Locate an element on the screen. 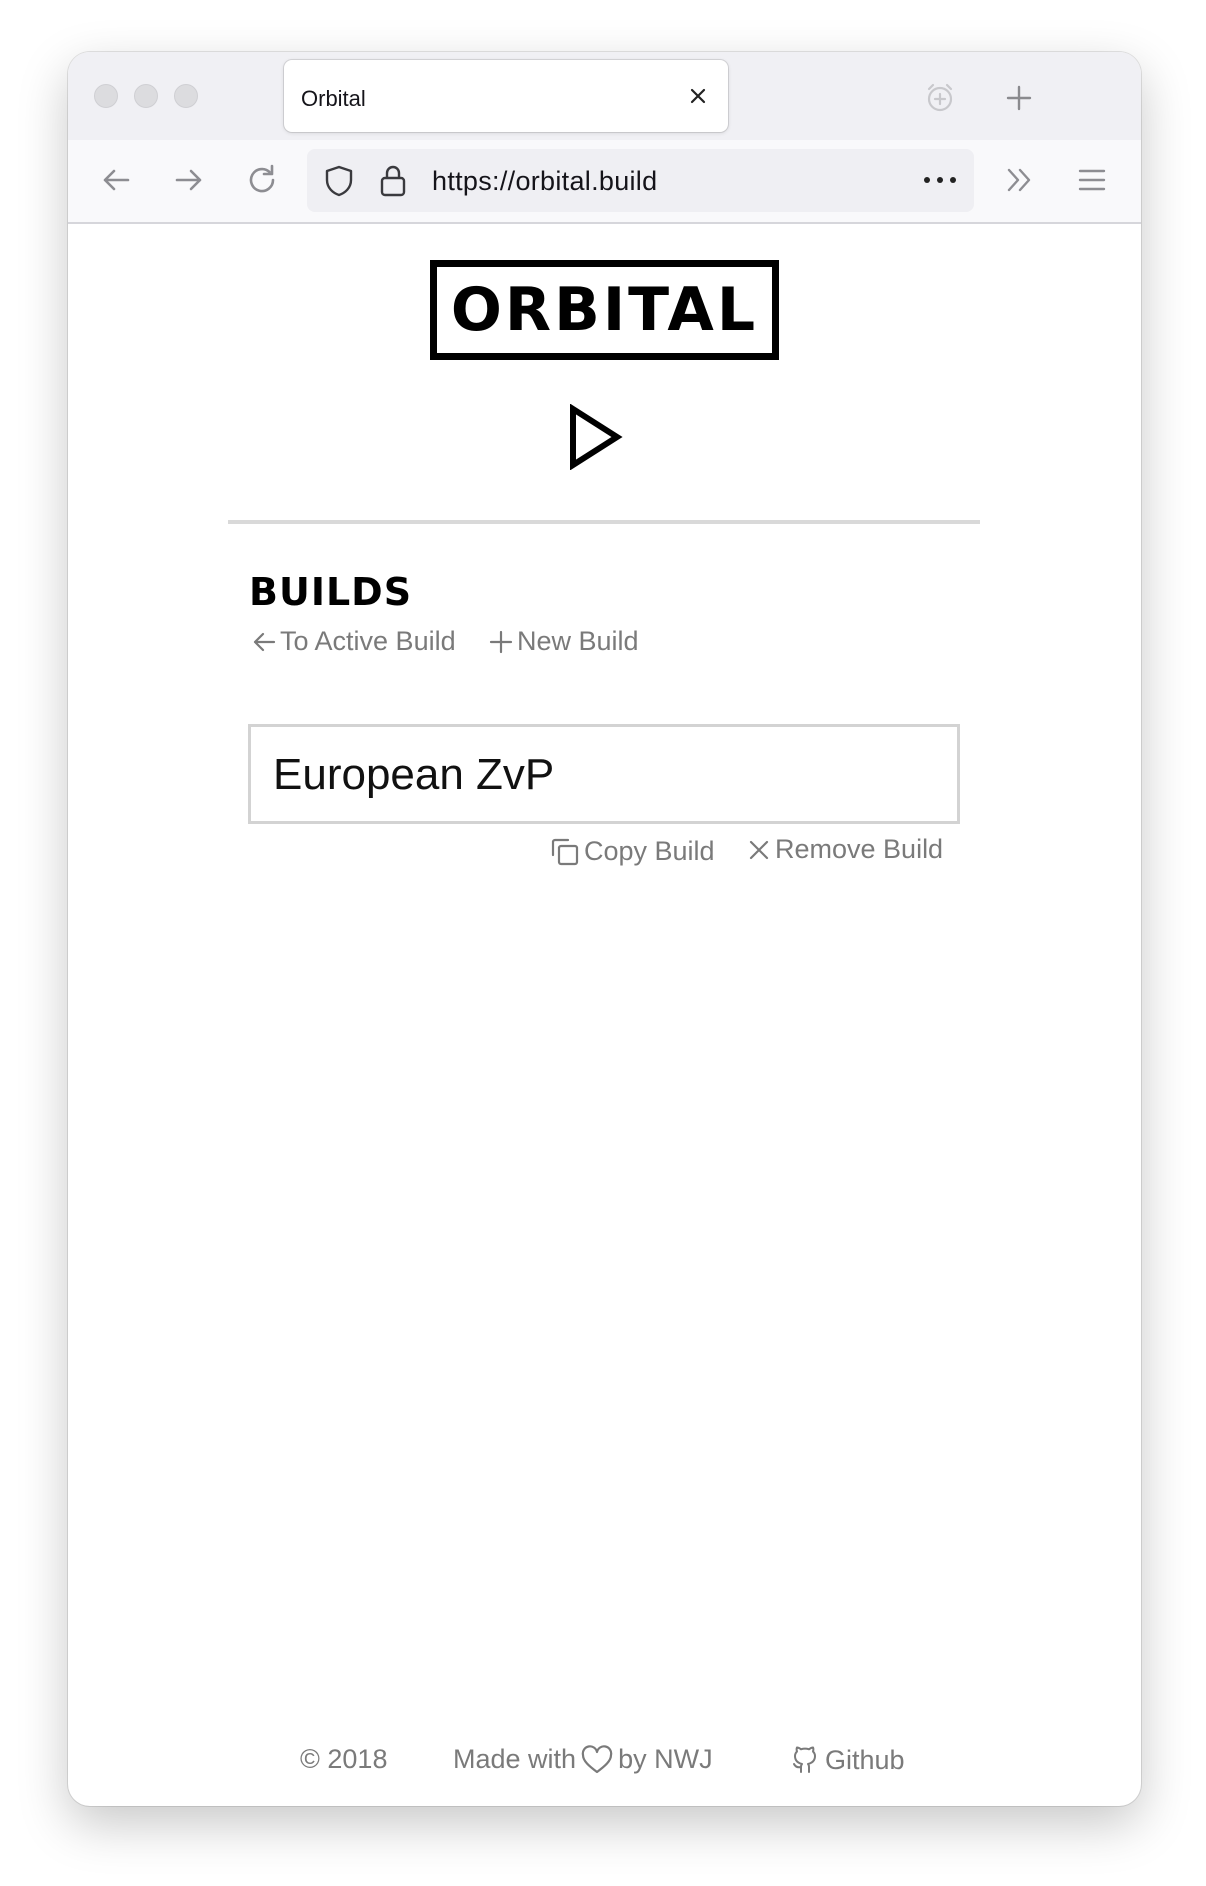 The height and width of the screenshot is (1886, 1206). copy-build-label: Copy Build is located at coordinates (649, 850).